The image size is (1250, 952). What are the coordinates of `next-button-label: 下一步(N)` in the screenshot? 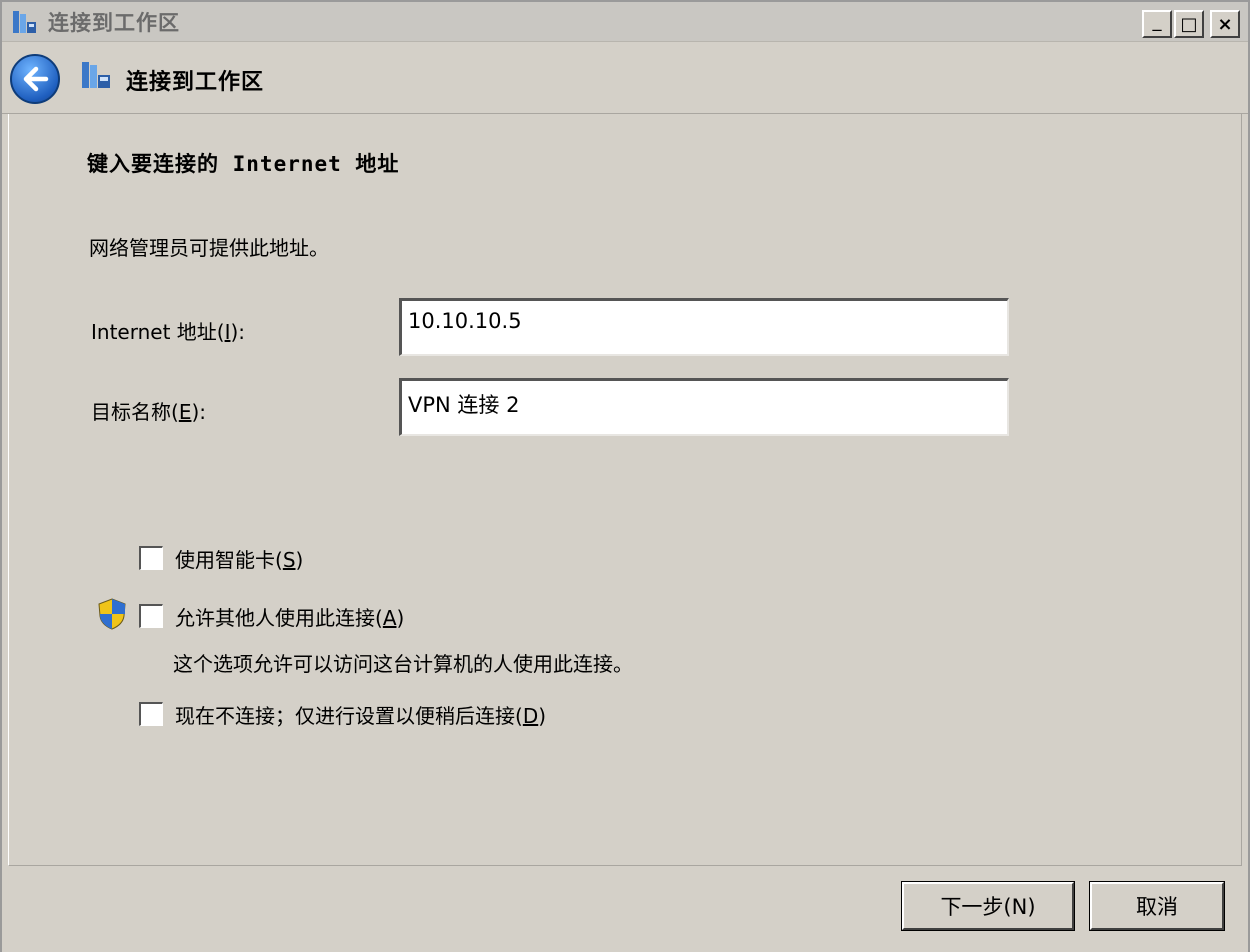 It's located at (988, 907).